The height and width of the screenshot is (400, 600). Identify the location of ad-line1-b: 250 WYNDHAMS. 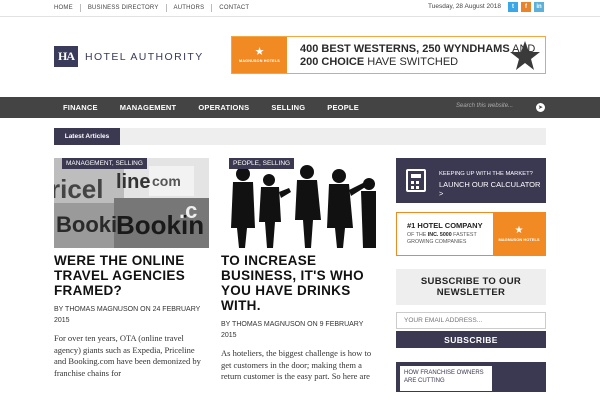
(466, 49).